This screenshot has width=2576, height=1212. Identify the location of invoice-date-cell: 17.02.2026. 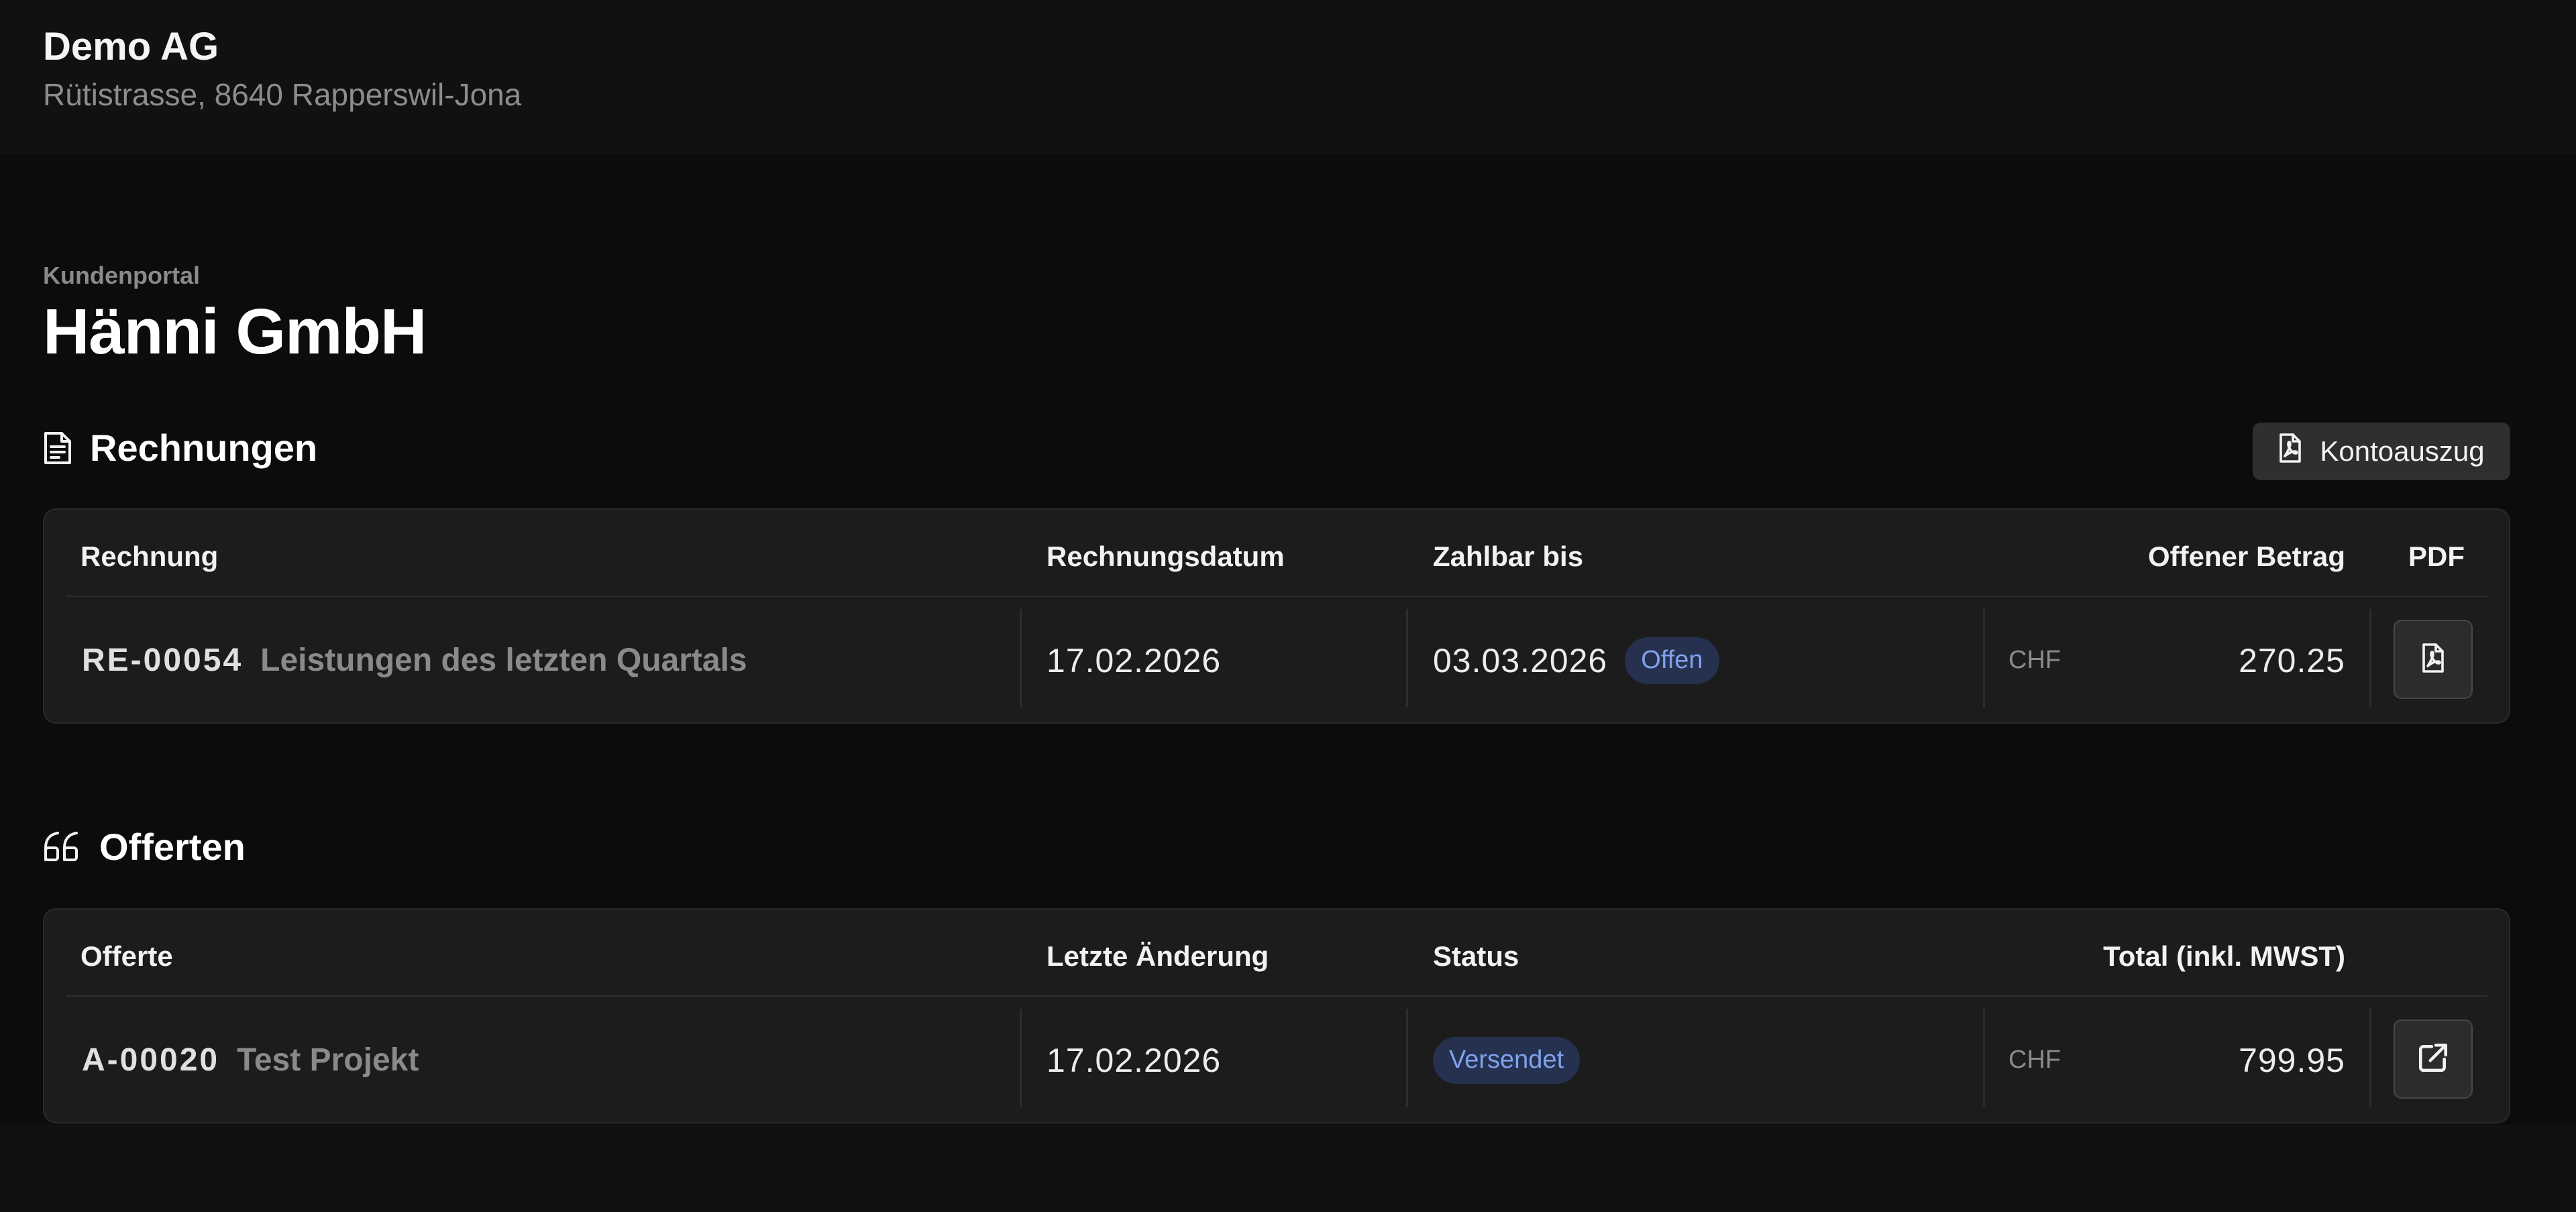
(1133, 660).